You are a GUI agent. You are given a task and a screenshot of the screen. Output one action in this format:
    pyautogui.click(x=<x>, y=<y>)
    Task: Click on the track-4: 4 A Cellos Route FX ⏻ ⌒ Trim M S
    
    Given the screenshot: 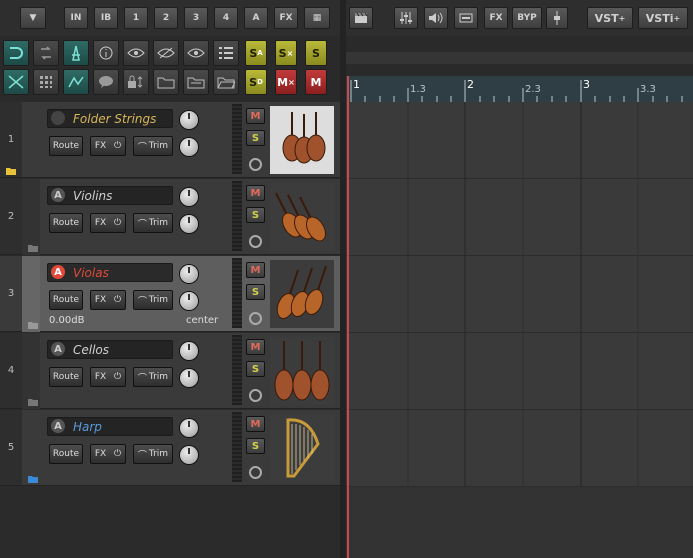 What is the action you would take?
    pyautogui.click(x=170, y=371)
    